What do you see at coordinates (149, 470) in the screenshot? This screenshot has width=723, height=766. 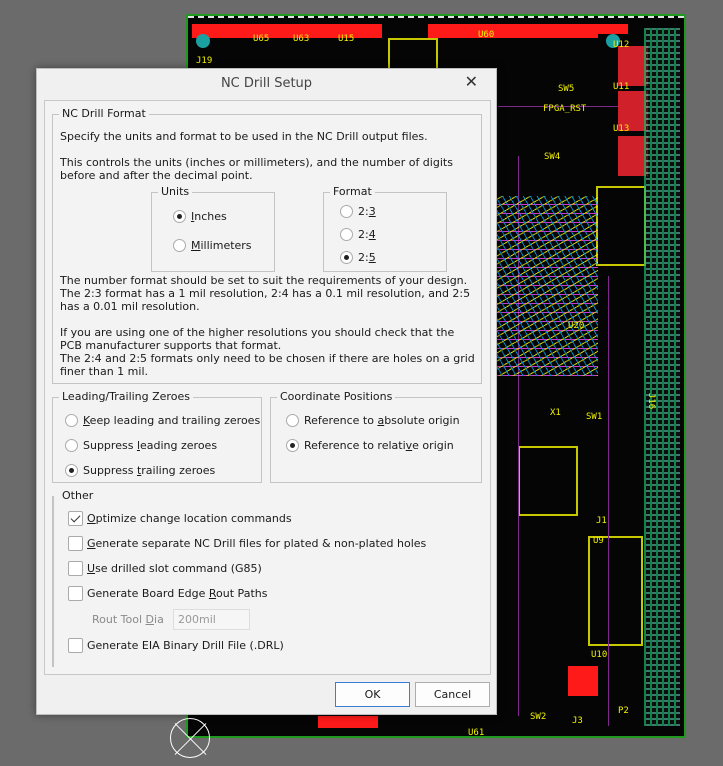 I see `option-label: Suppress trailing zeroes` at bounding box center [149, 470].